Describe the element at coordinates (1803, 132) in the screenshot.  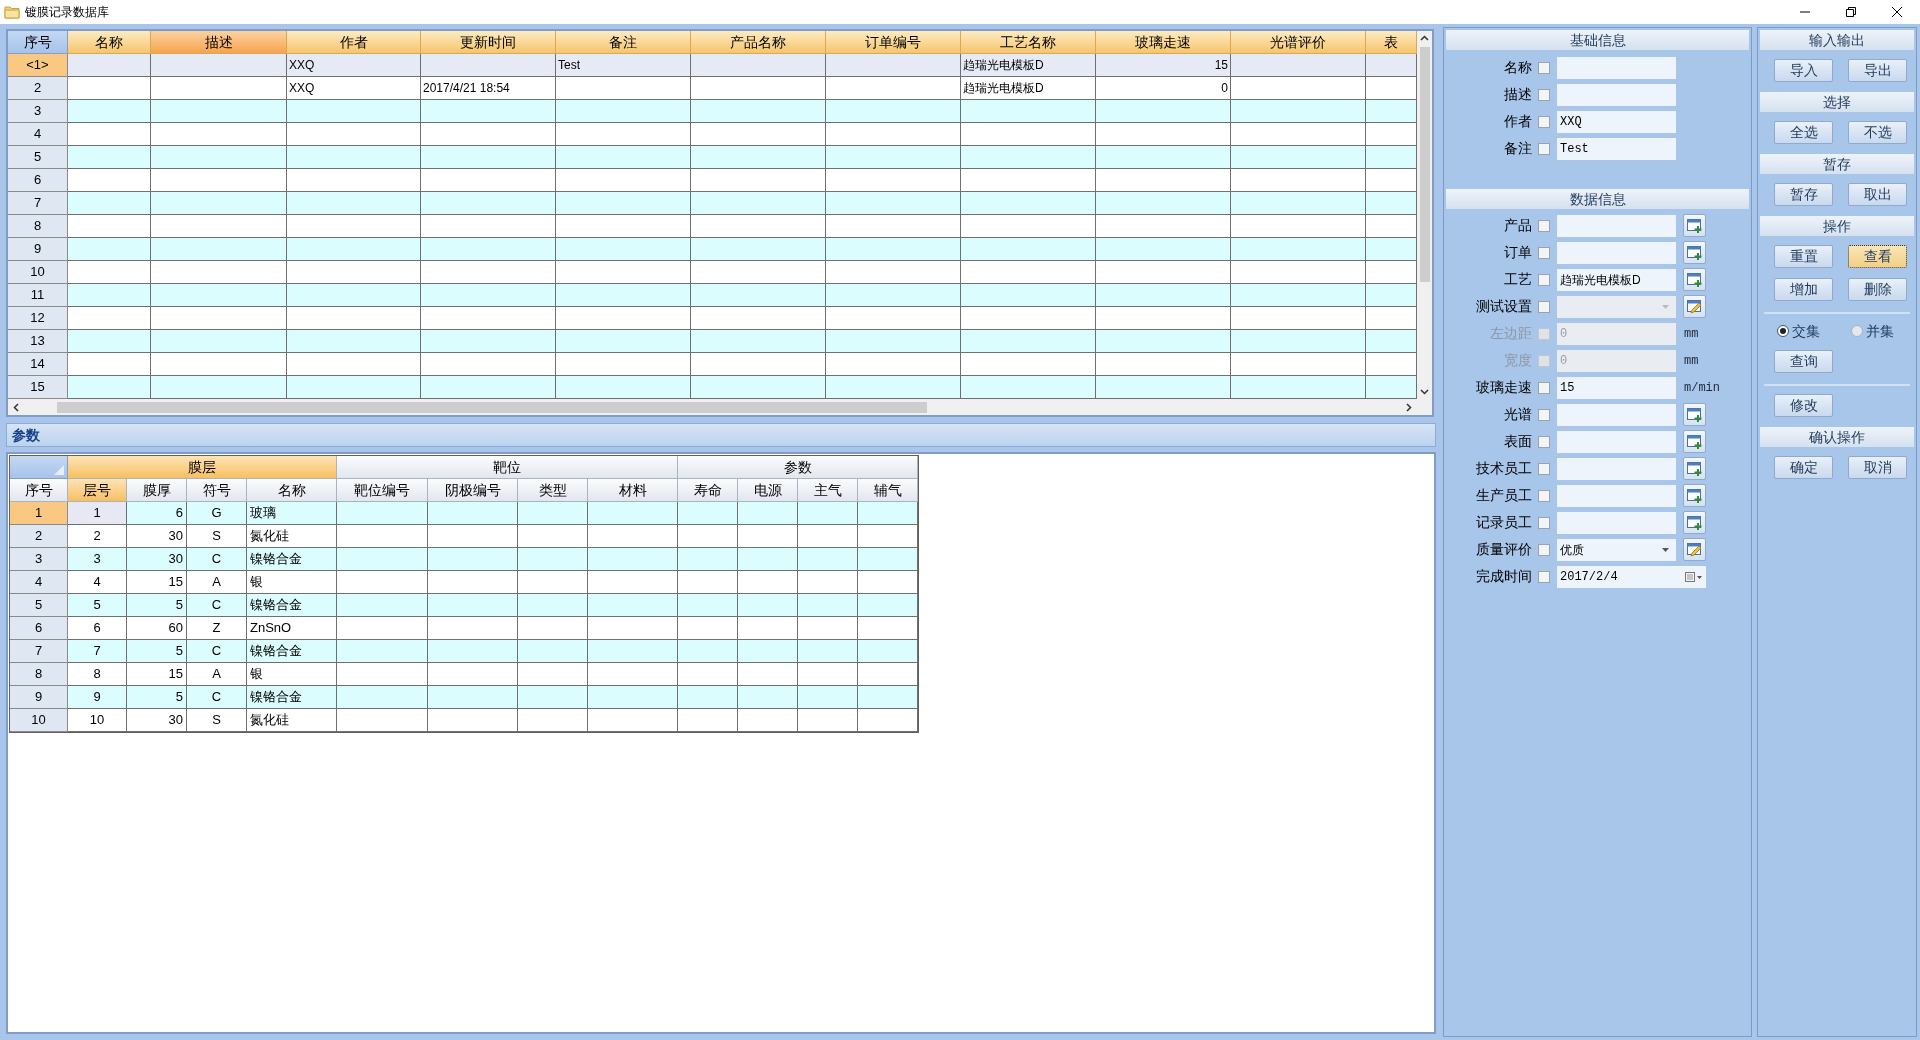
I see `action-button: 全选` at that location.